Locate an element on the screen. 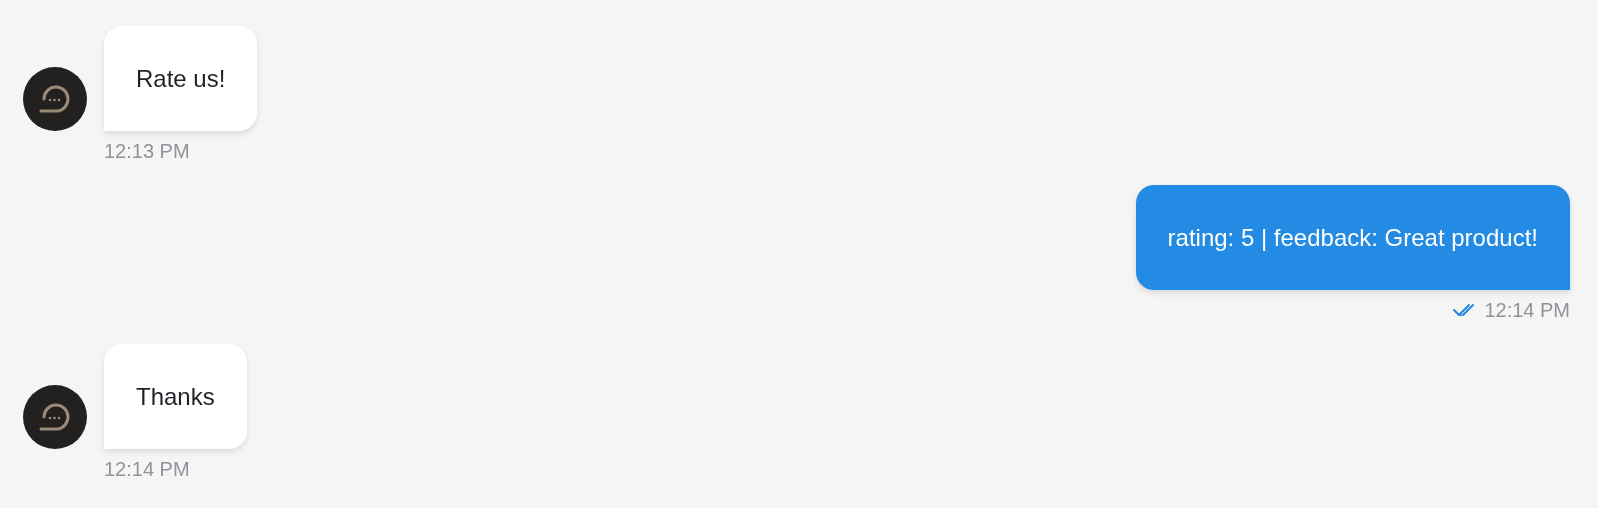 The width and height of the screenshot is (1598, 508). message-bubble: Thanks is located at coordinates (175, 396).